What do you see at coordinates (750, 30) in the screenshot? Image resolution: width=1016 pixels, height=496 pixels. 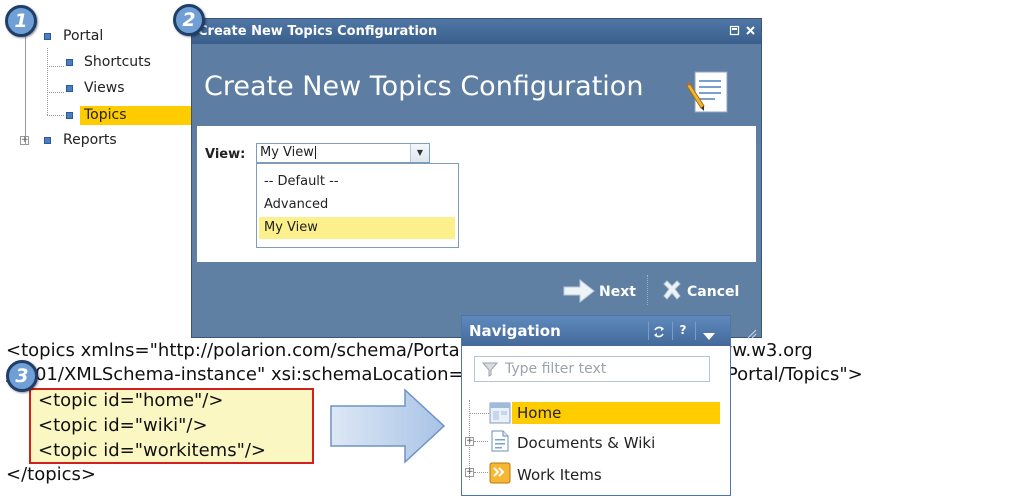 I see `close-icon` at bounding box center [750, 30].